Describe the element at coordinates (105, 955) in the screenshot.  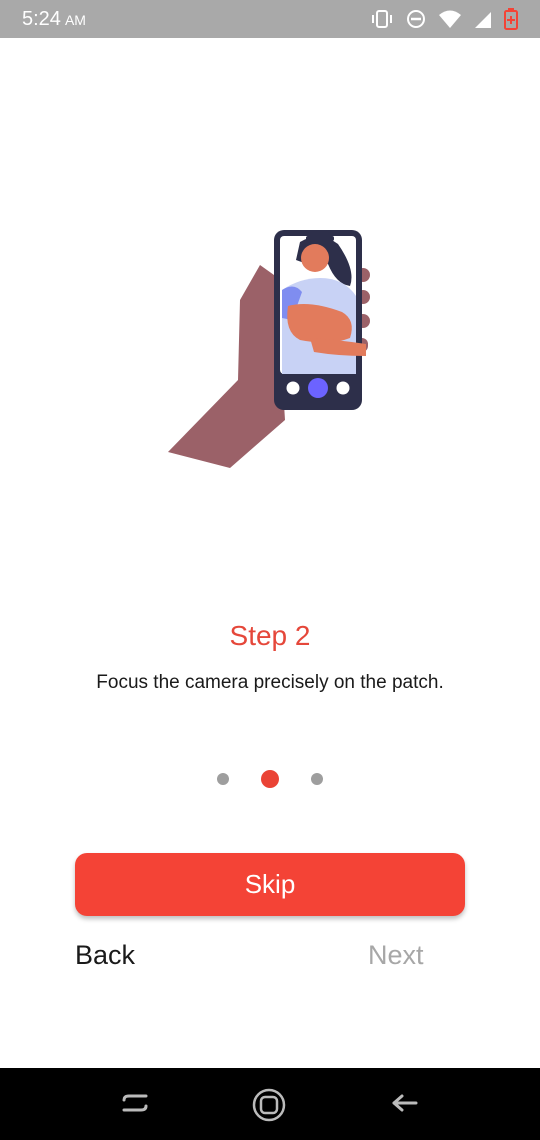
I see `back-button: Back` at that location.